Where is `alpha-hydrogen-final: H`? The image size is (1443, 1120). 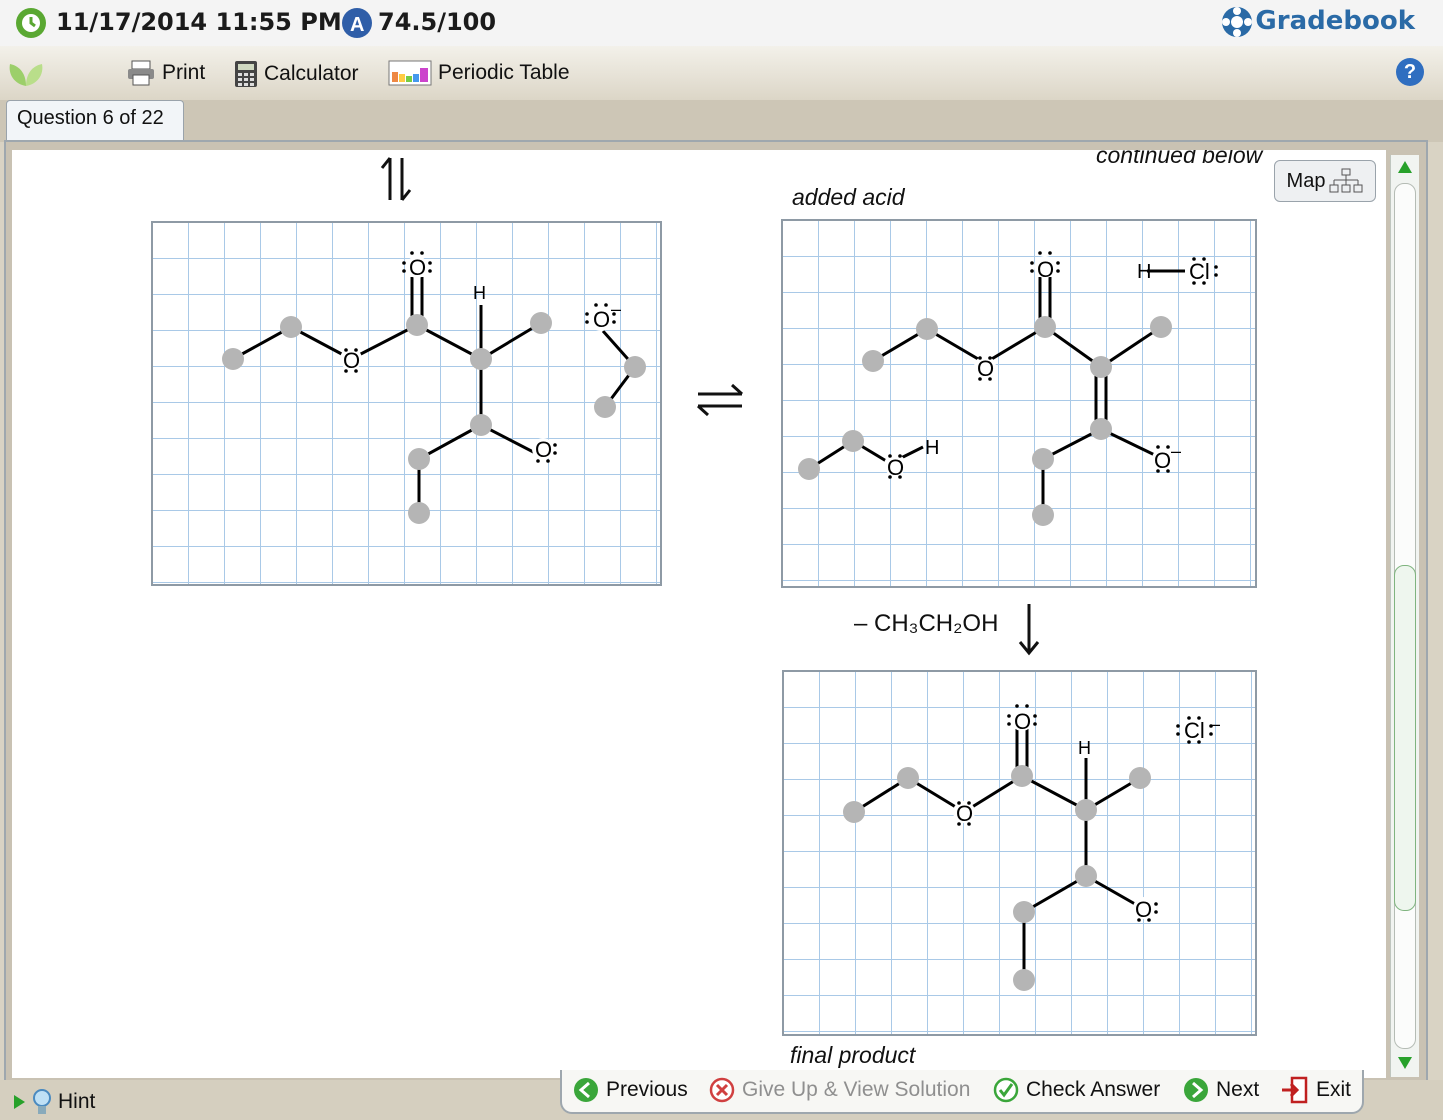
alpha-hydrogen-final: H is located at coordinates (1084, 748).